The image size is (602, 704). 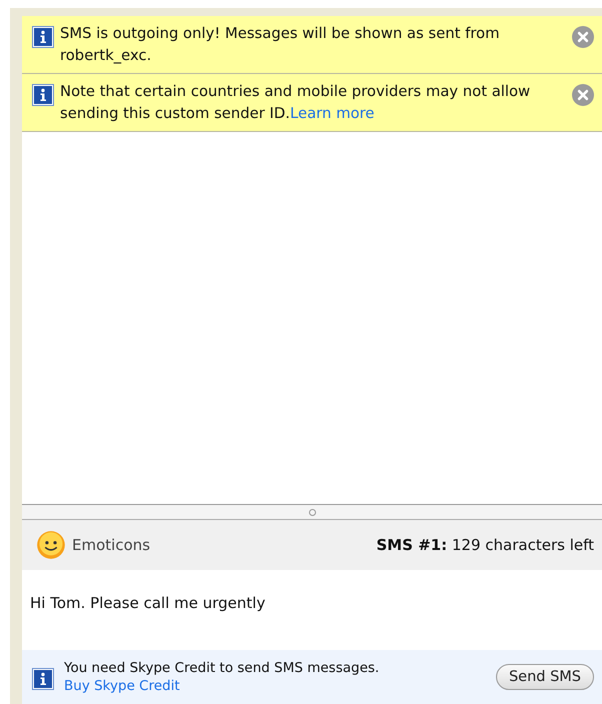 What do you see at coordinates (222, 668) in the screenshot?
I see `credit-message: You need Skype Credit to send SMS messages.` at bounding box center [222, 668].